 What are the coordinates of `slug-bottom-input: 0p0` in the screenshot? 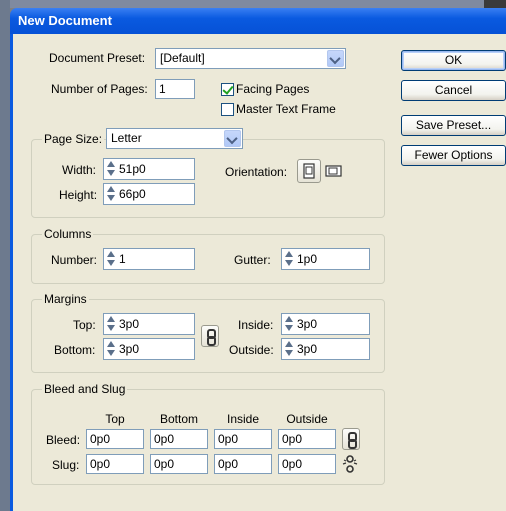 It's located at (179, 464).